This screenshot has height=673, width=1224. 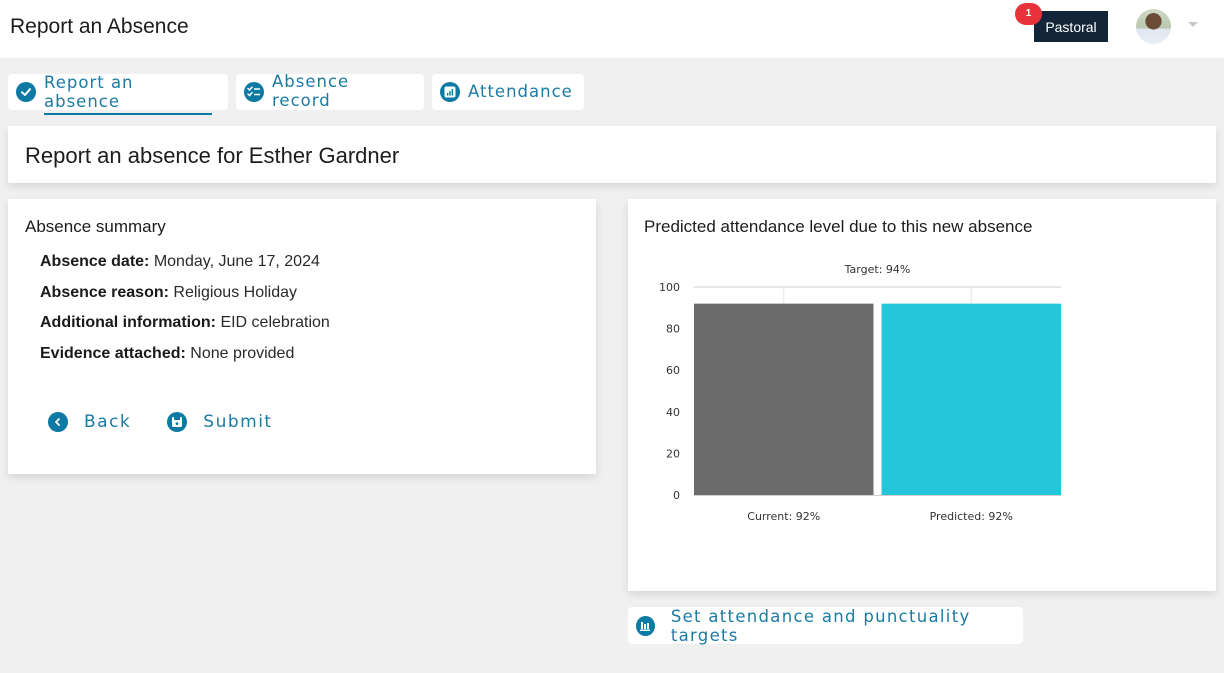 I want to click on tab-label: Report an absence, so click(x=128, y=94).